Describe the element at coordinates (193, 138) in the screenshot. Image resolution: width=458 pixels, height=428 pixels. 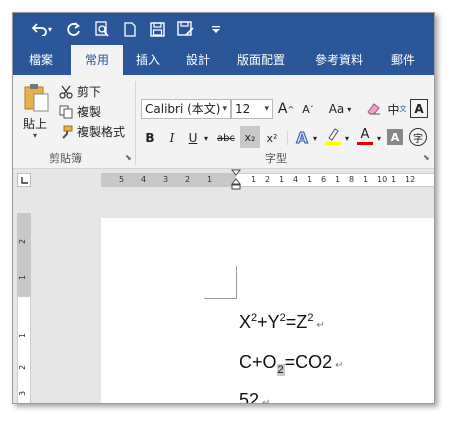
I see `underline-button: U` at that location.